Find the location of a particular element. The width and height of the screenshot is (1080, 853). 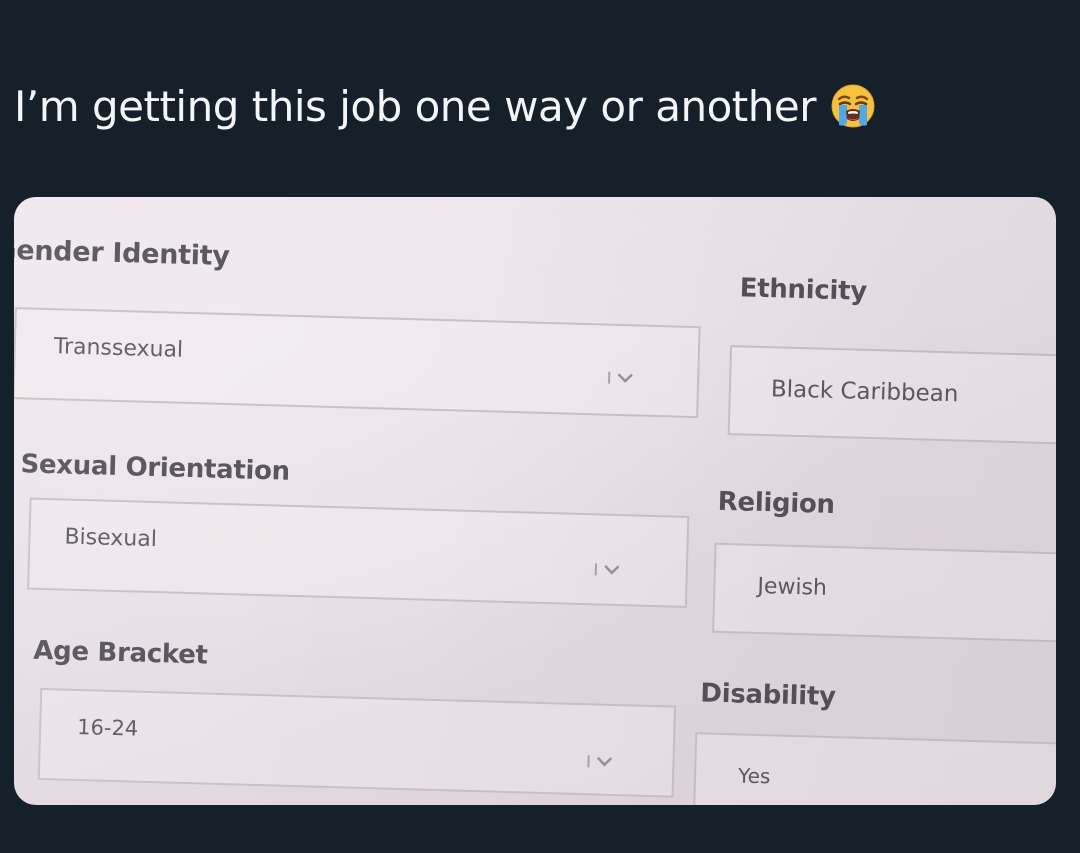

ethnicity-label: Ethnicity is located at coordinates (803, 290).